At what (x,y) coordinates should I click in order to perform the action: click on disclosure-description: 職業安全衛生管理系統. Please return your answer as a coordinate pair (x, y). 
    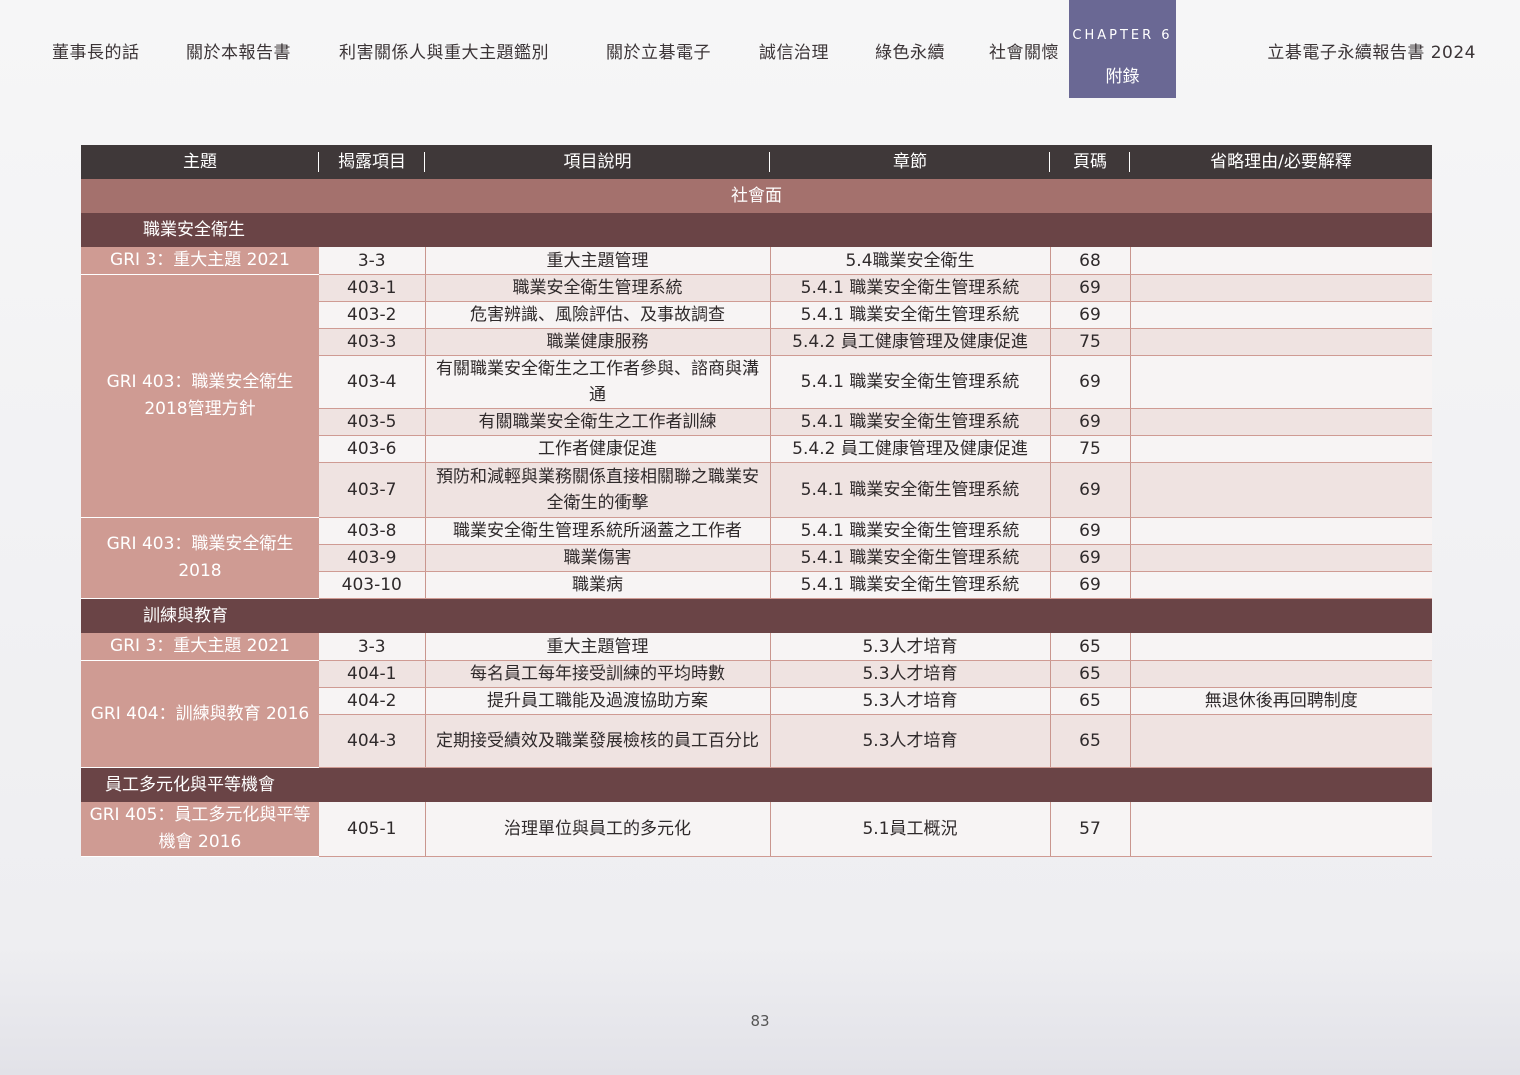
    Looking at the image, I should click on (598, 288).